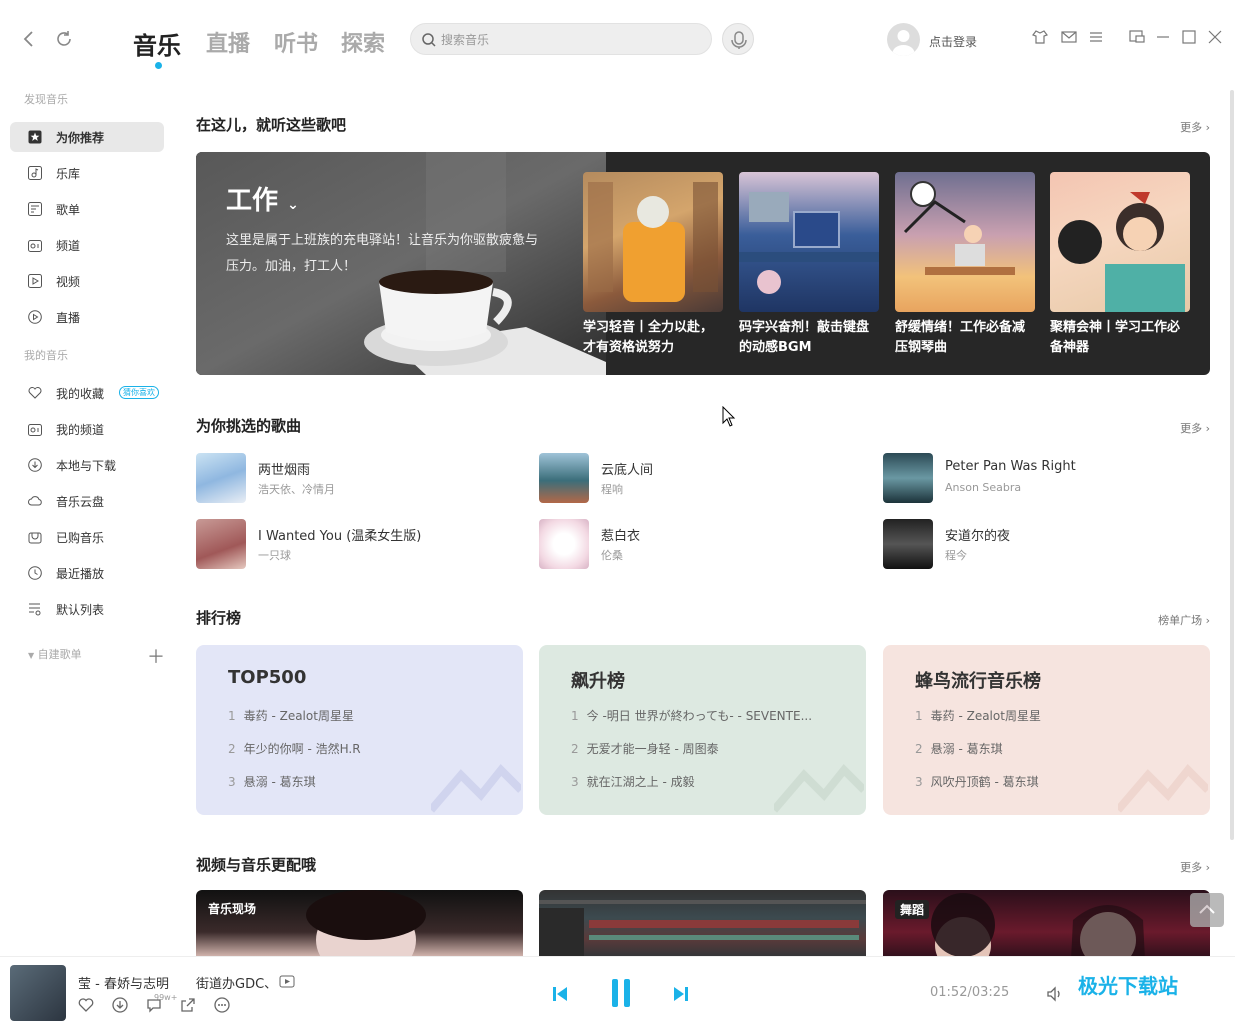  What do you see at coordinates (903, 39) in the screenshot?
I see `avatar` at bounding box center [903, 39].